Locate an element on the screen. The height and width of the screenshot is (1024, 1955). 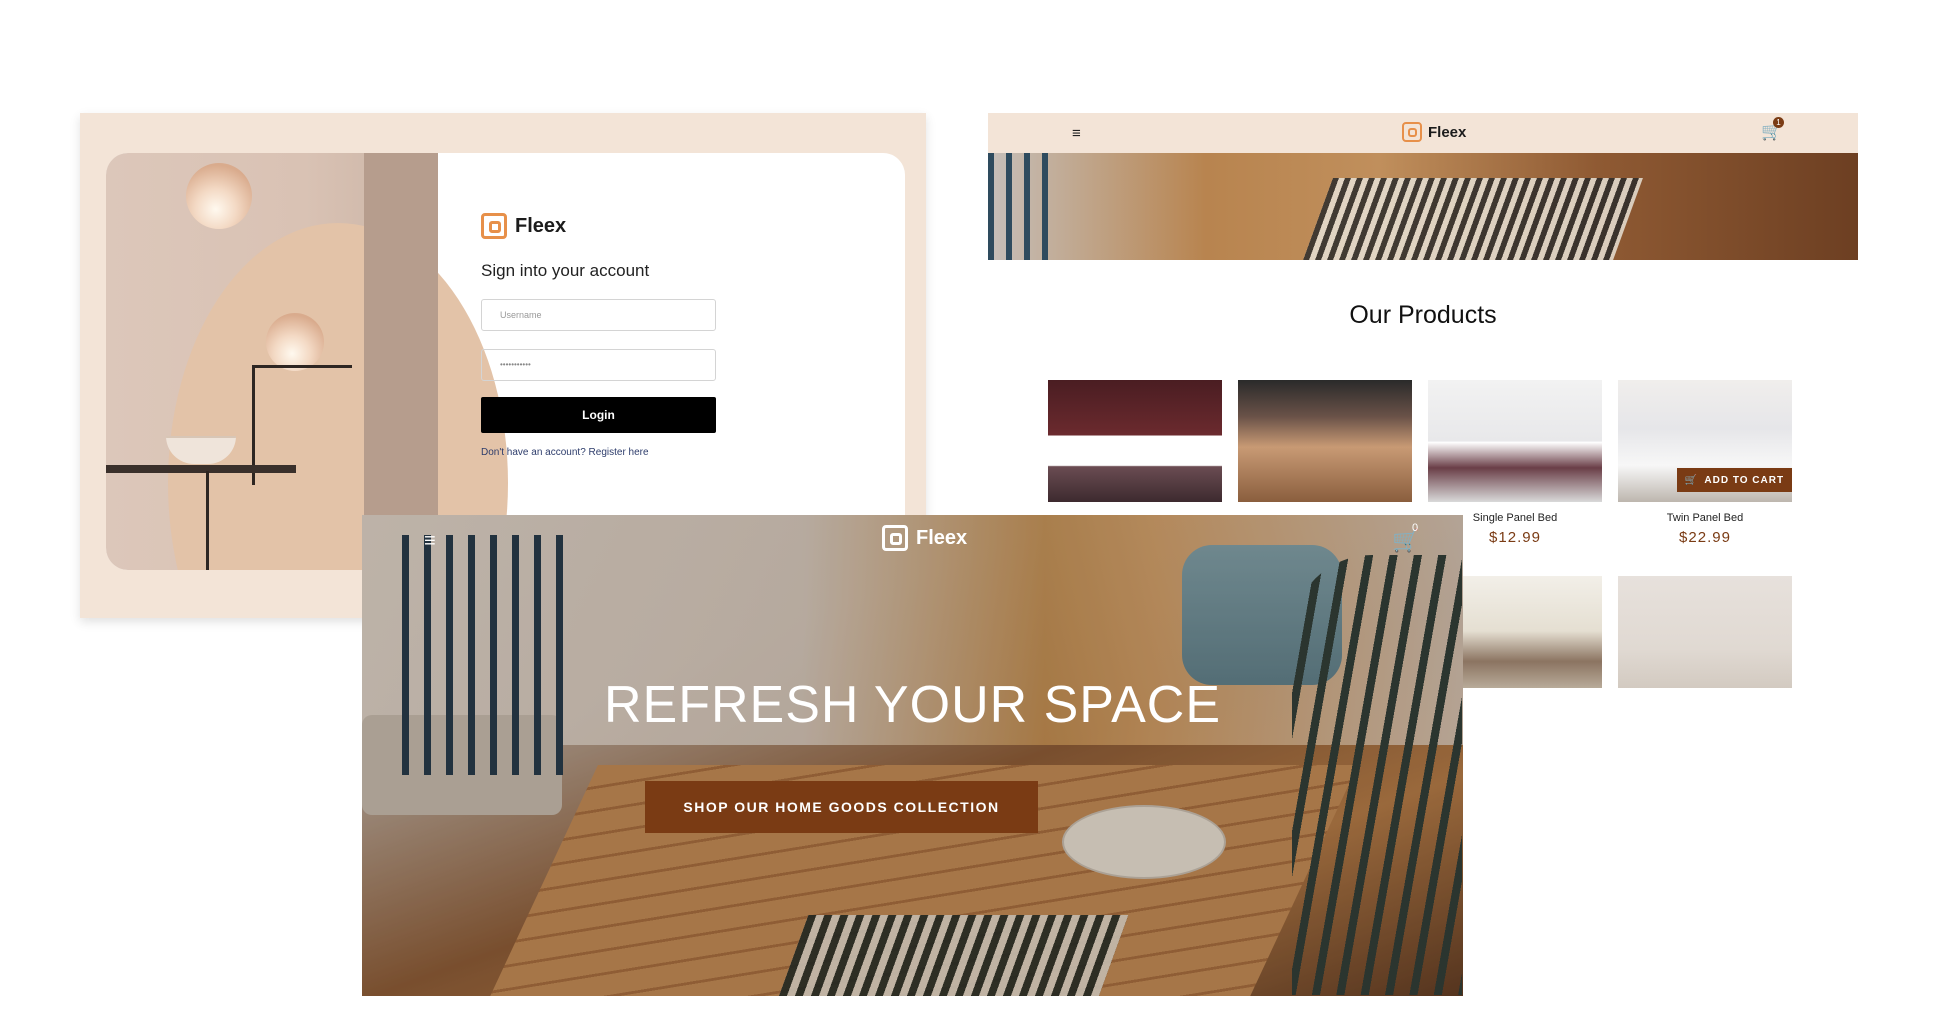
add-to-cart-label: ADD TO CART is located at coordinates (1744, 480).